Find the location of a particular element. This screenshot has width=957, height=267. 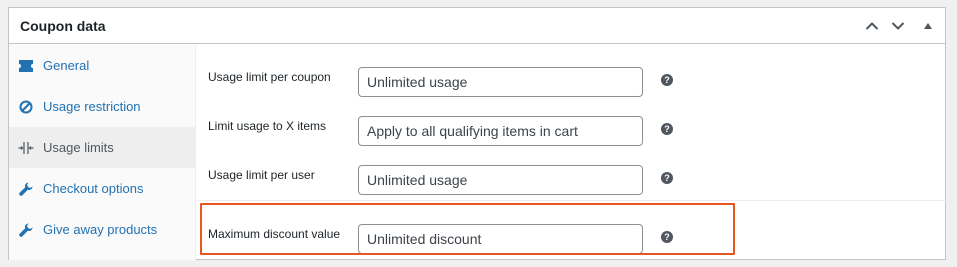

maximum-discount-value-input is located at coordinates (500, 239).